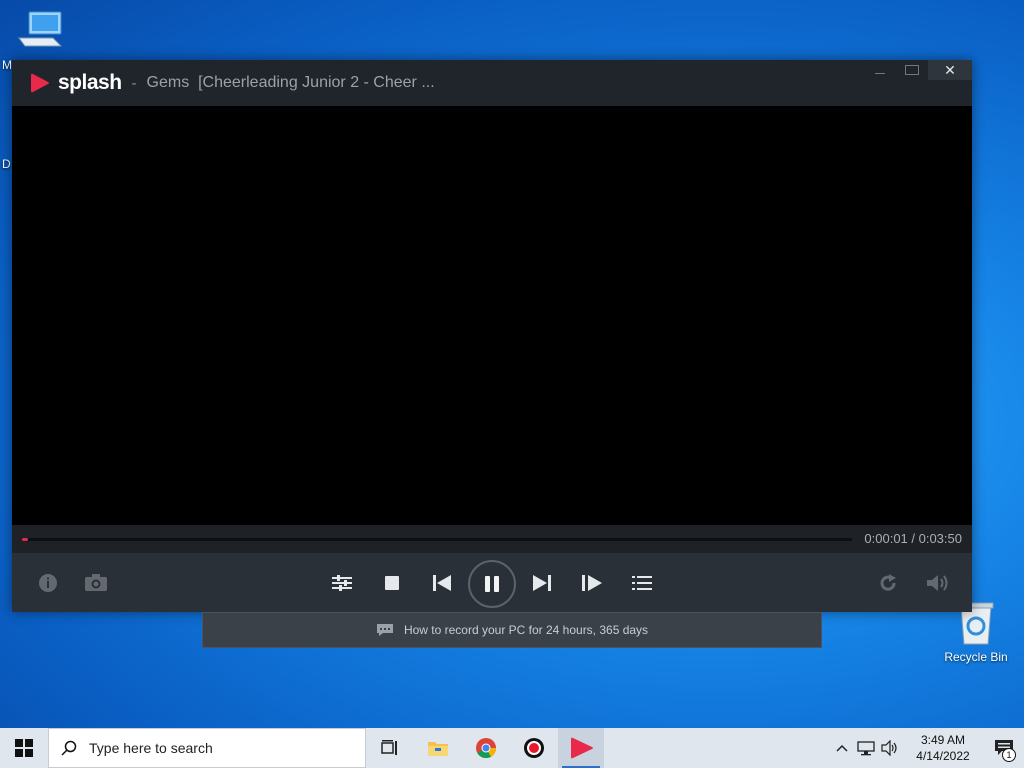 This screenshot has width=1024, height=768. Describe the element at coordinates (7, 65) in the screenshot. I see `desktop-label-fragment: M` at that location.